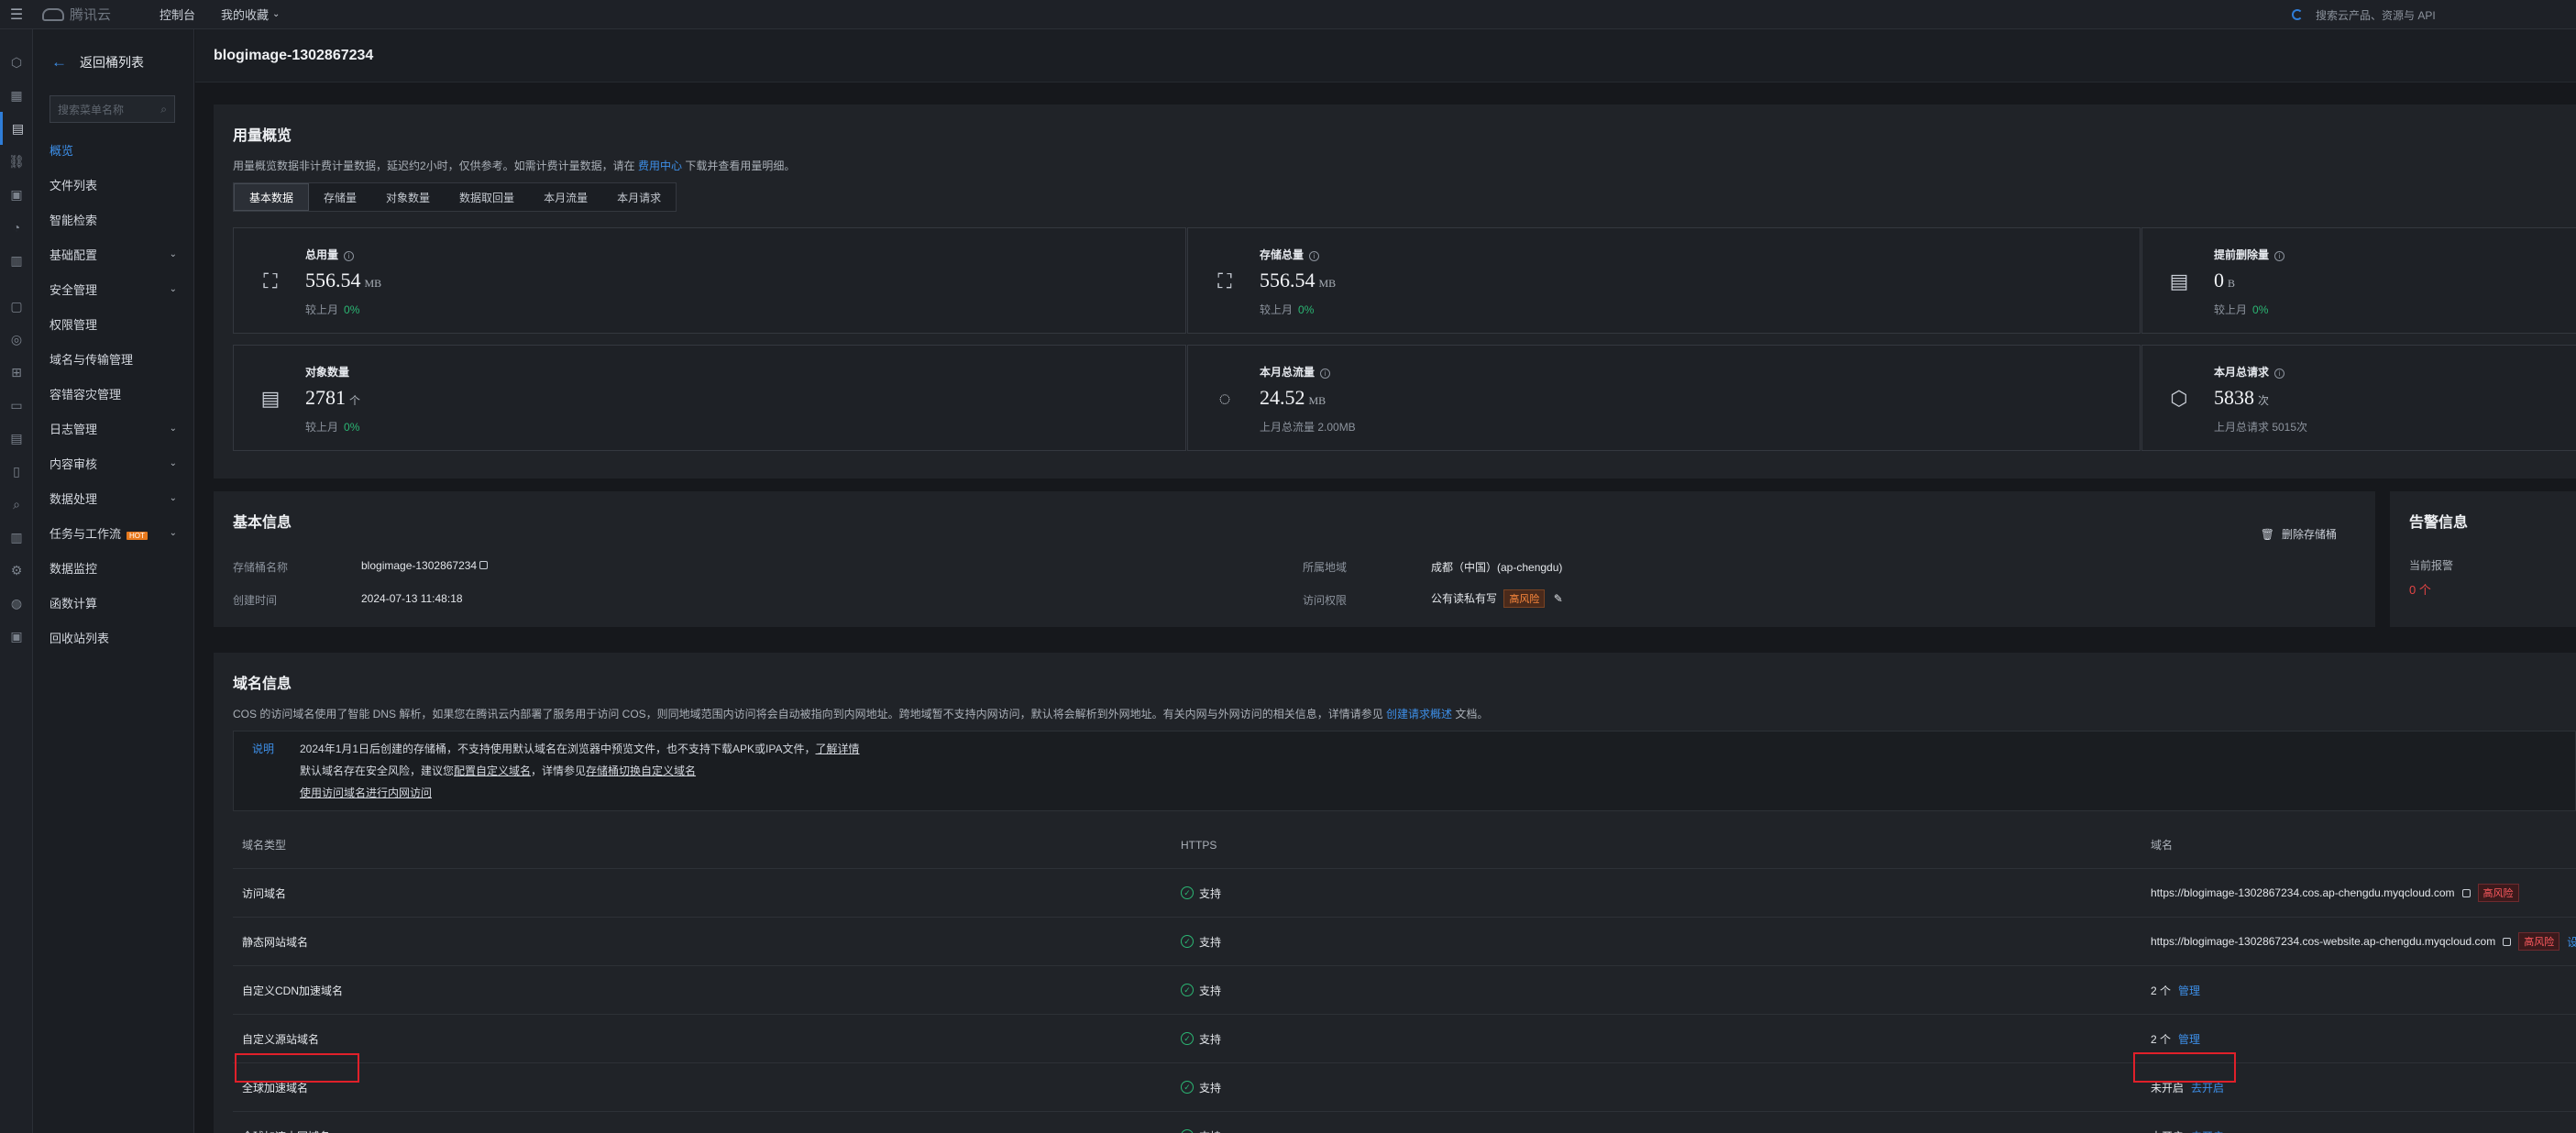  Describe the element at coordinates (1187, 1131) in the screenshot. I see `check-circle-icon: ✓` at that location.